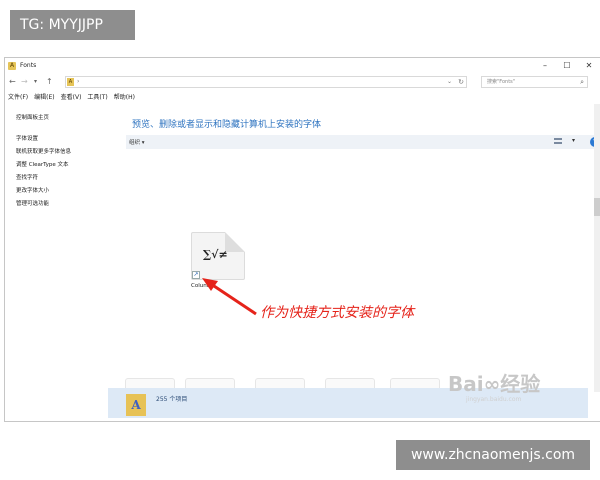 This screenshot has height=480, width=600. I want to click on annotation-label: 作为快捷方式安装的字体, so click(337, 313).